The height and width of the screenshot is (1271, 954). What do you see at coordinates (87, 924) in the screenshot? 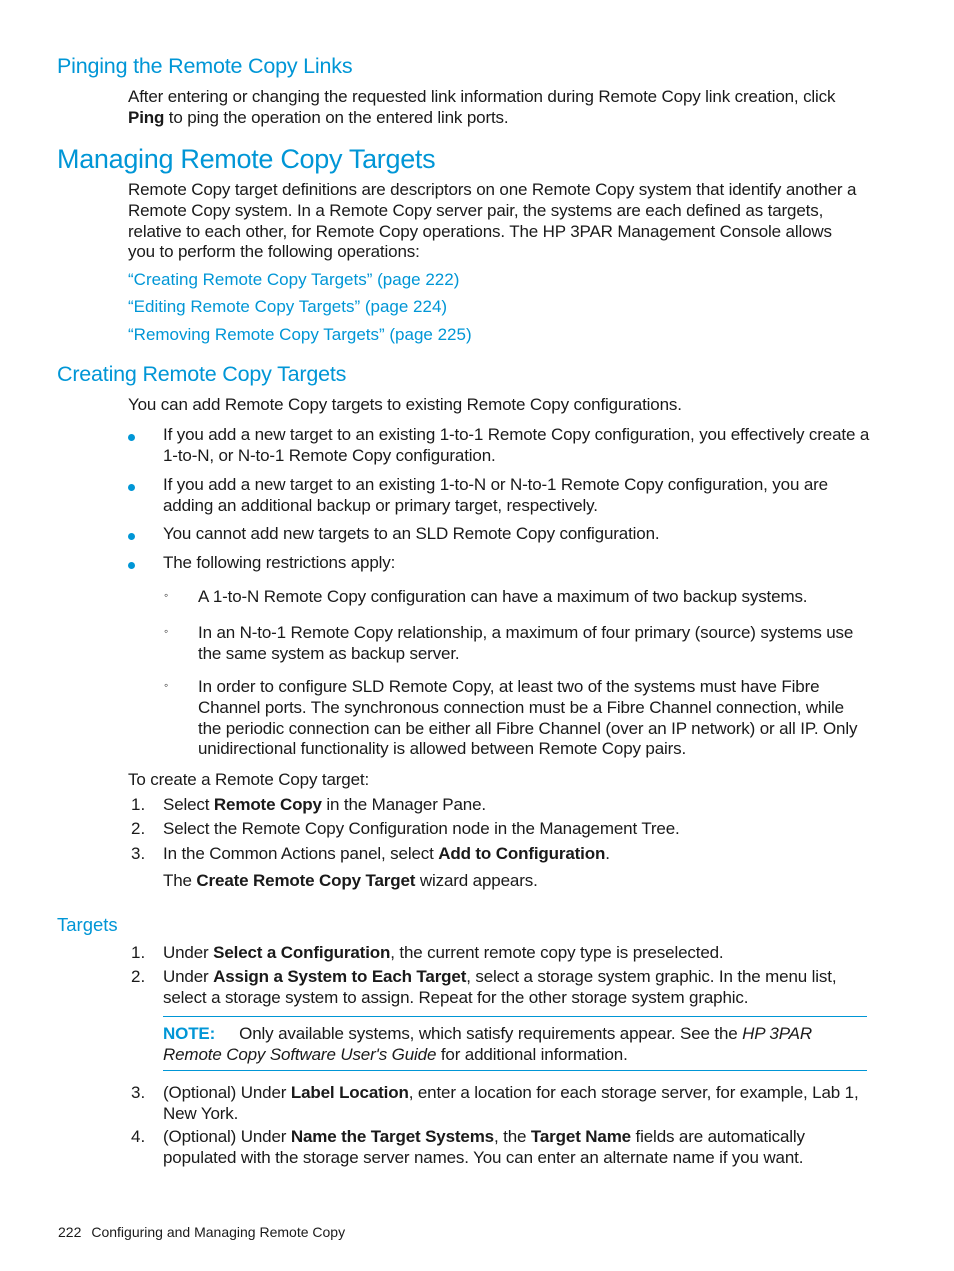
I see `section-heading-targets: Targets` at bounding box center [87, 924].